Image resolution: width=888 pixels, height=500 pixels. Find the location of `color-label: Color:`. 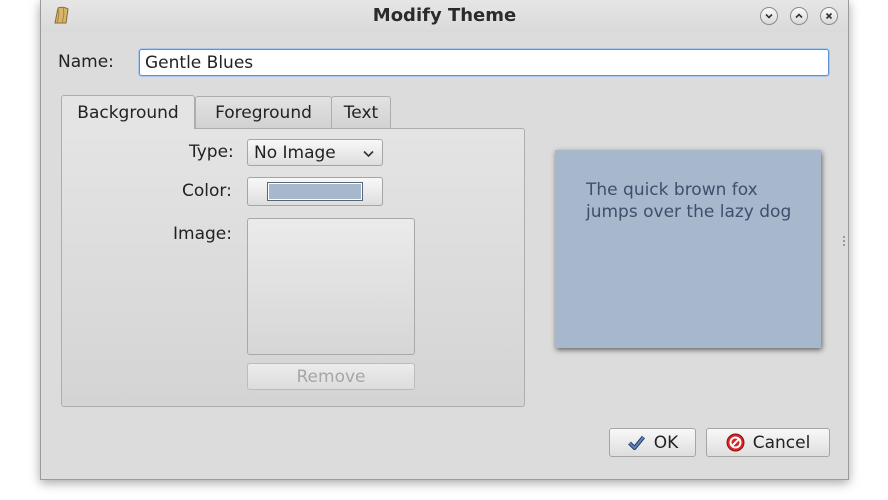

color-label: Color: is located at coordinates (207, 191).